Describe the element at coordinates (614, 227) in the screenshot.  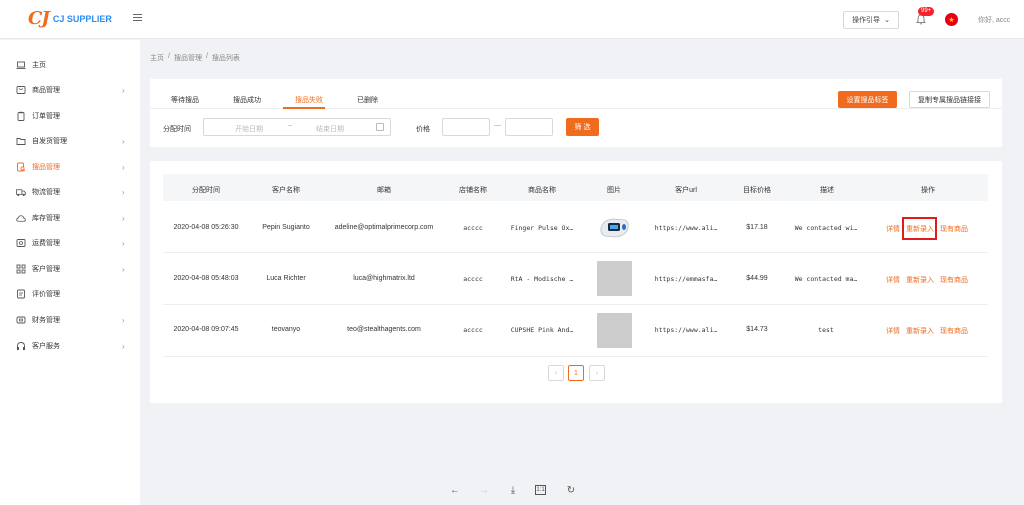
I see `pulse-oximeter-image` at that location.